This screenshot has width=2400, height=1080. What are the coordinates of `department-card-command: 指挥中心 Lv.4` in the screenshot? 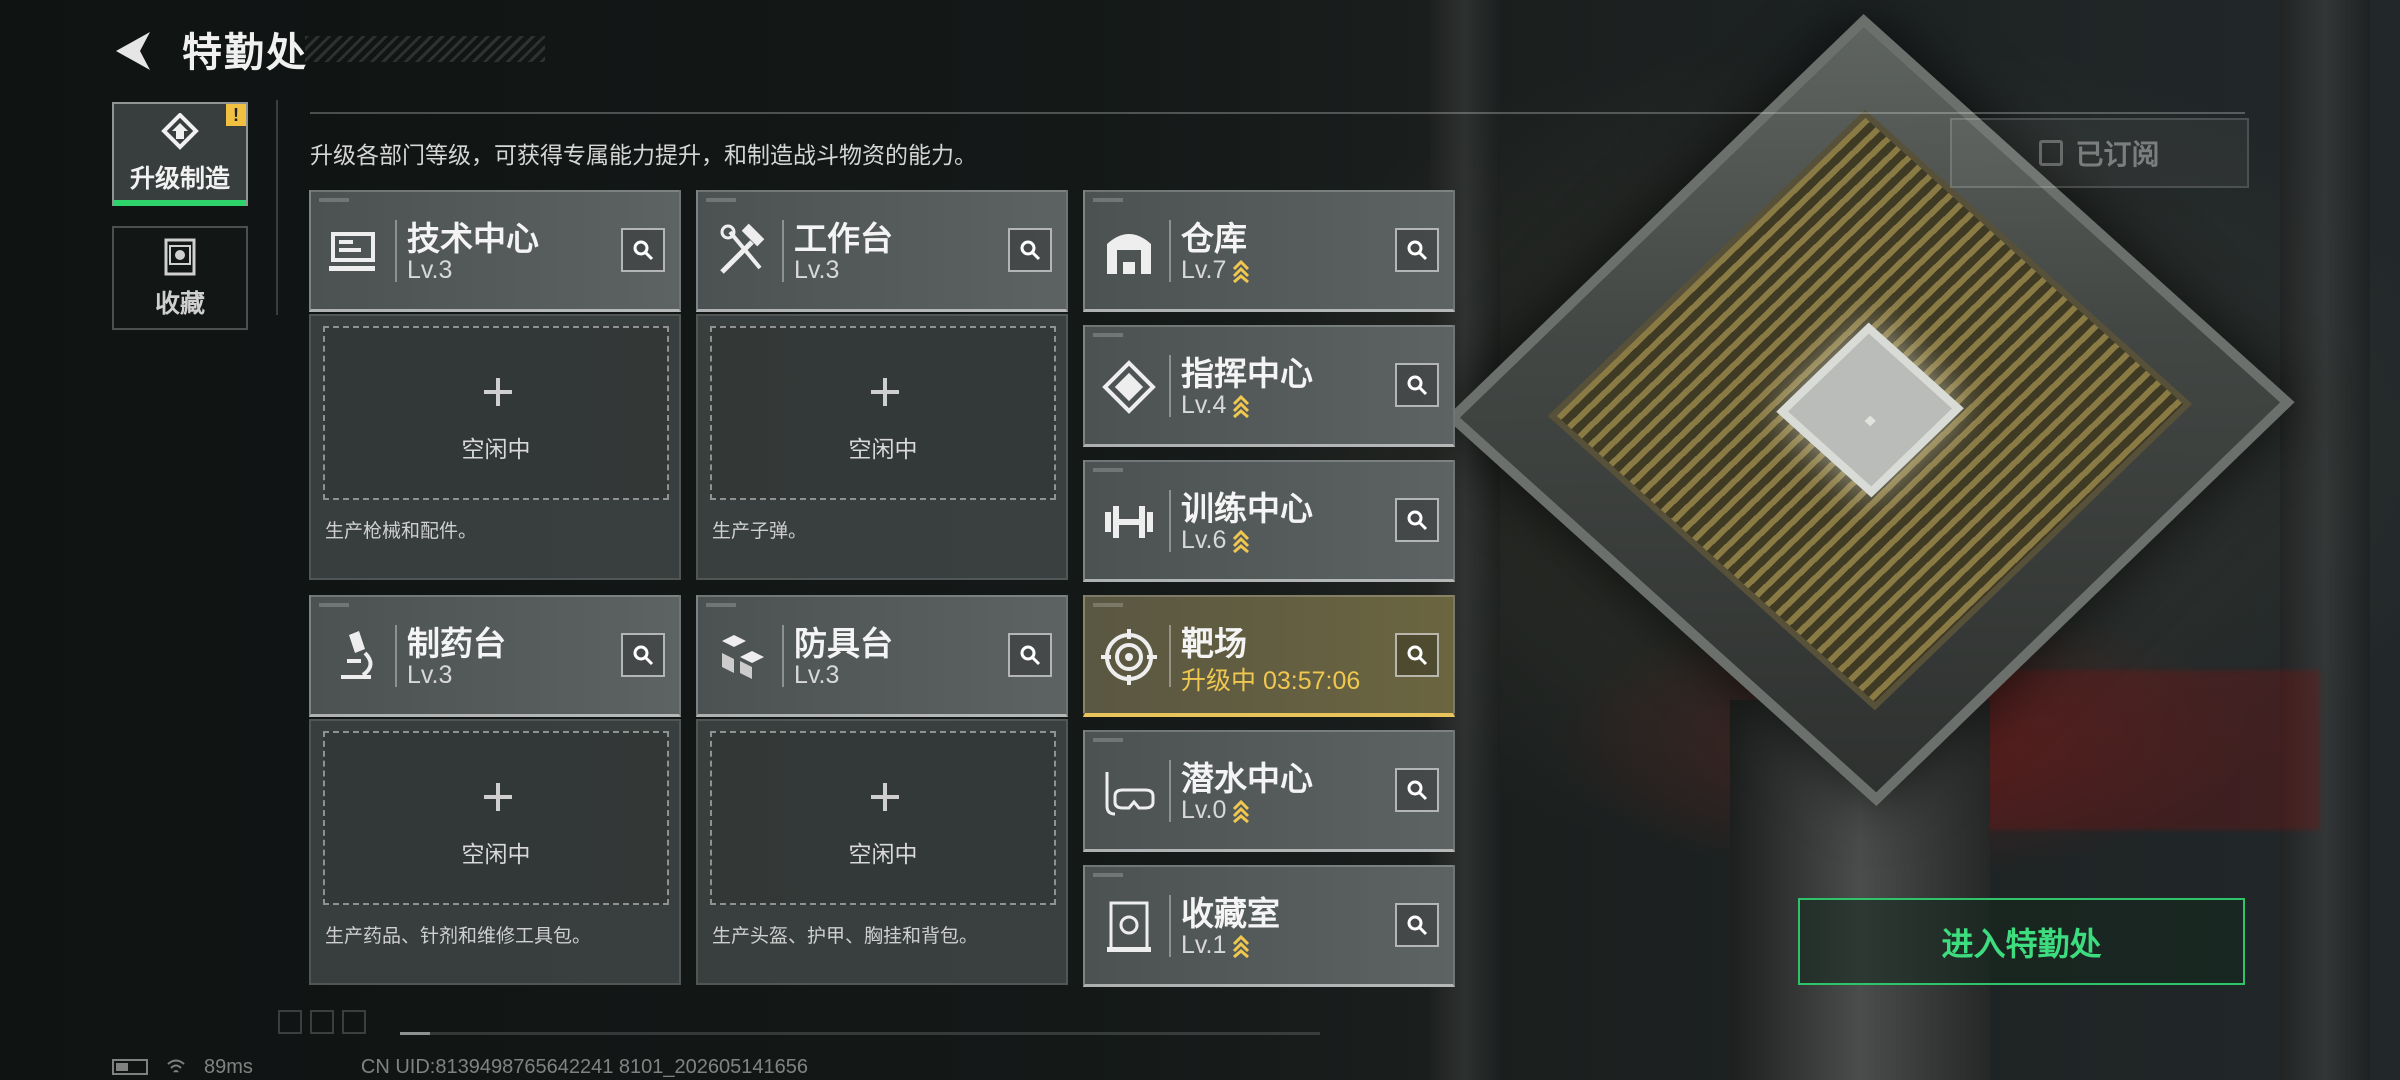 It's located at (1269, 386).